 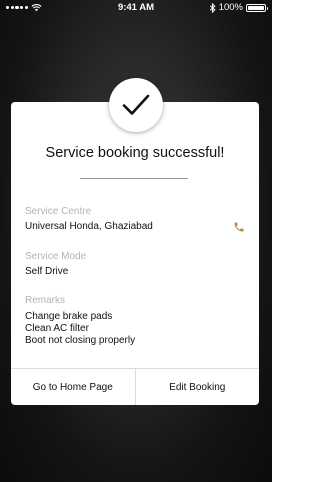 I want to click on edit-booking-button: Edit Booking, so click(x=197, y=387).